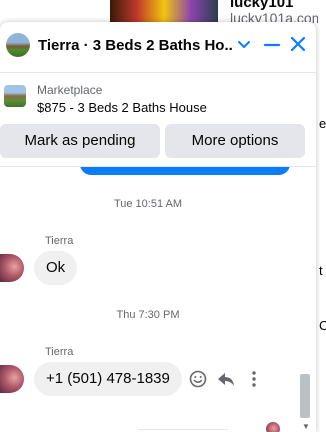 The width and height of the screenshot is (326, 432). Describe the element at coordinates (70, 90) in the screenshot. I see `listing-label: Marketplace` at that location.